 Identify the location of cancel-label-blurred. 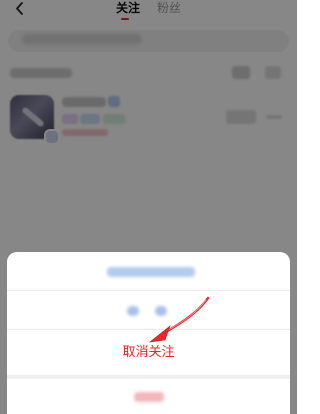
(149, 397).